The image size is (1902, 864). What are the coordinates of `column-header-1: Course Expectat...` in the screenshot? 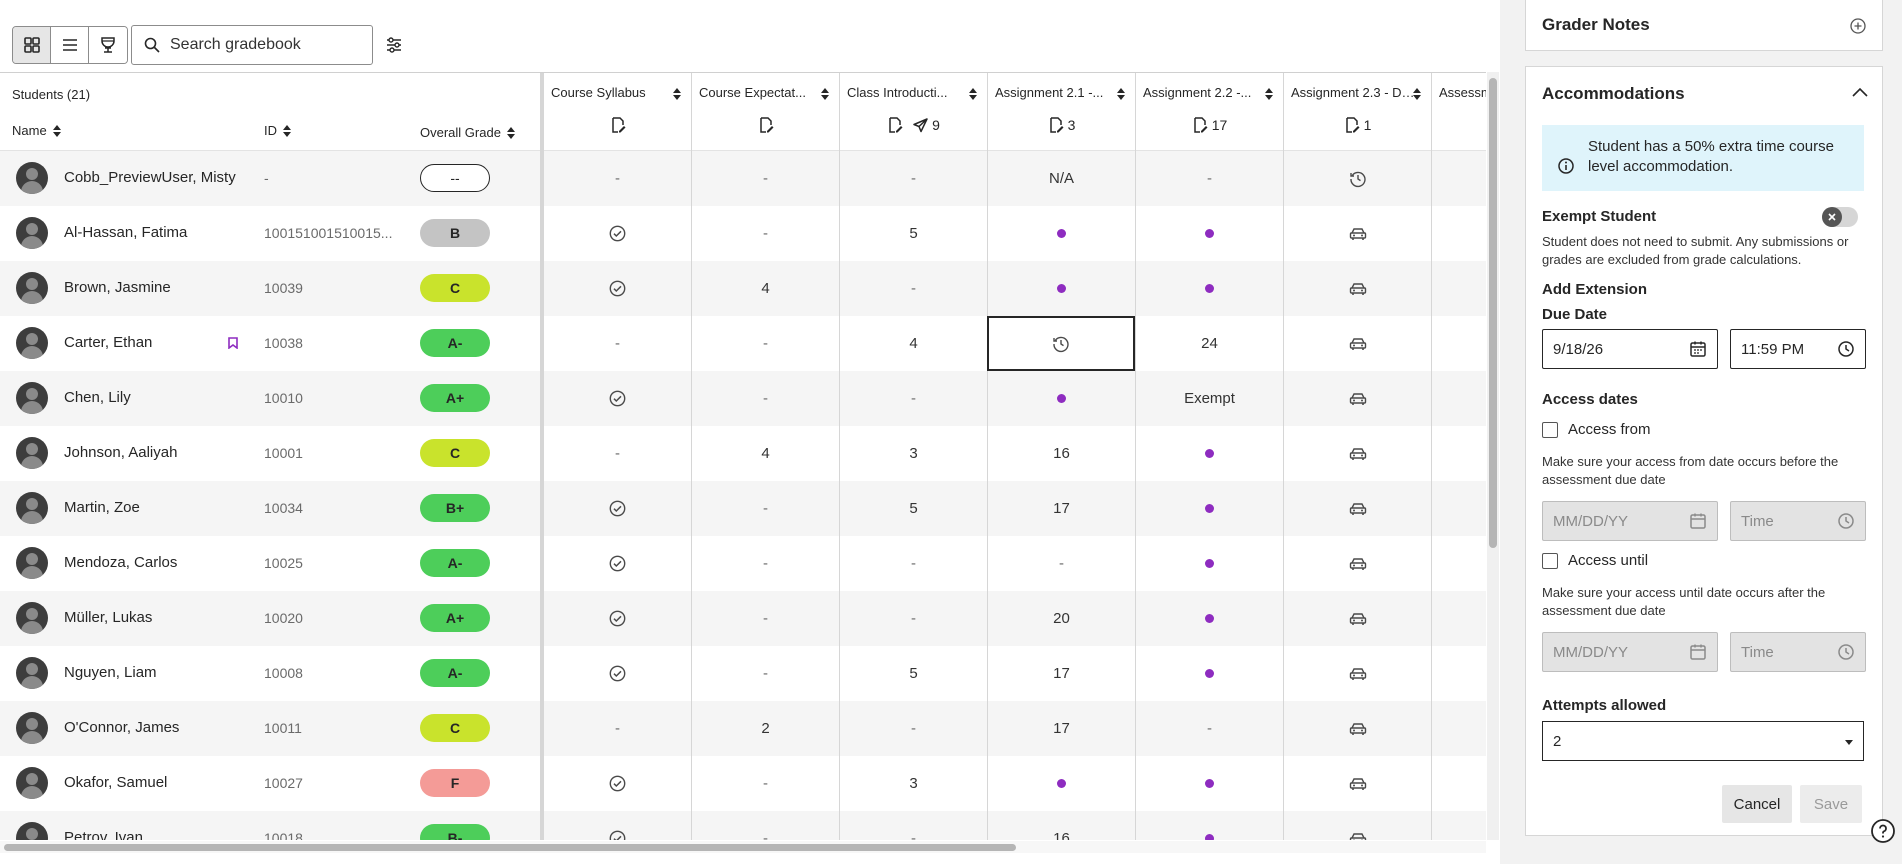 It's located at (765, 112).